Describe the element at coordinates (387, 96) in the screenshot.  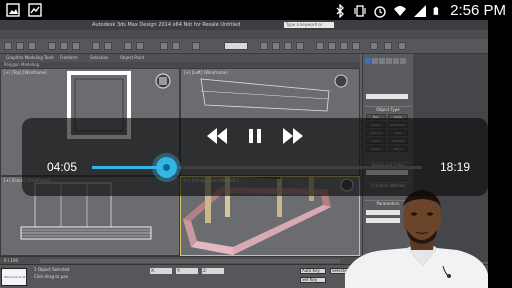
I see `primitive-type-dropdown` at that location.